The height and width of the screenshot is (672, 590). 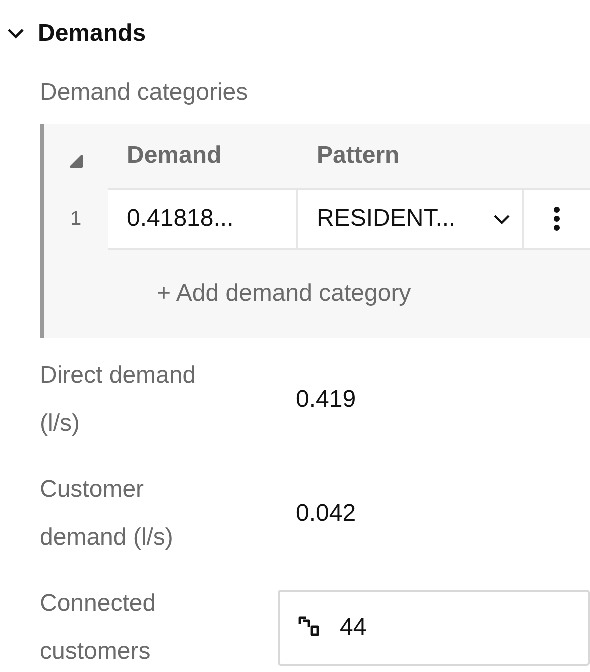 I want to click on column-header: Demand, so click(x=174, y=156).